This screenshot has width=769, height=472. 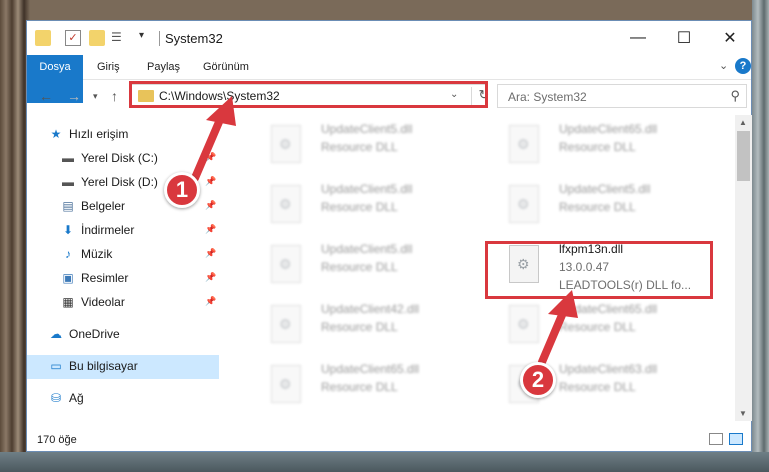 I want to click on sidebar-item: ⛁ Ağ, so click(x=123, y=399).